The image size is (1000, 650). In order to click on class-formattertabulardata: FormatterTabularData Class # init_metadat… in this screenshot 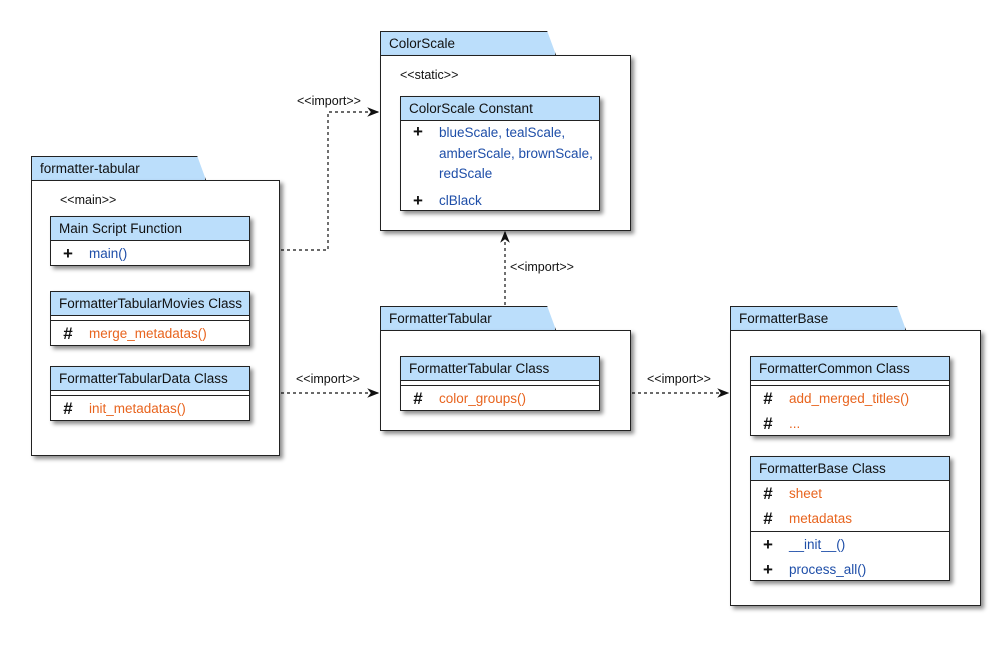, I will do `click(150, 393)`.